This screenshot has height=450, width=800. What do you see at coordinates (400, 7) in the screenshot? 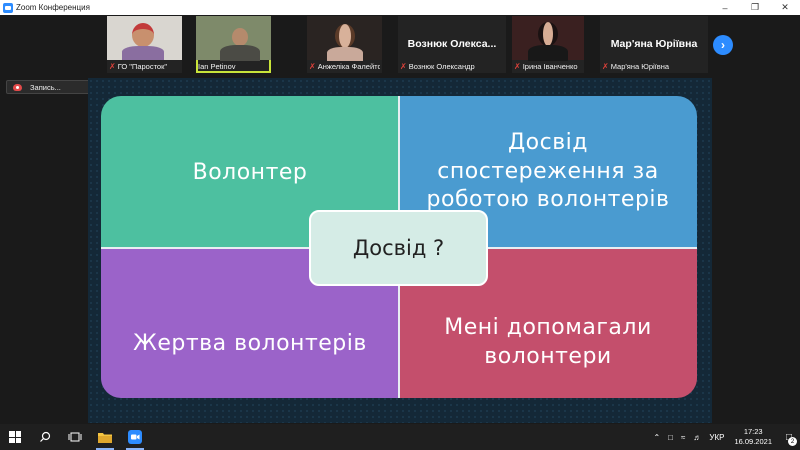
I see `title-bar: Zoom Конференция – ❐ ✕` at bounding box center [400, 7].